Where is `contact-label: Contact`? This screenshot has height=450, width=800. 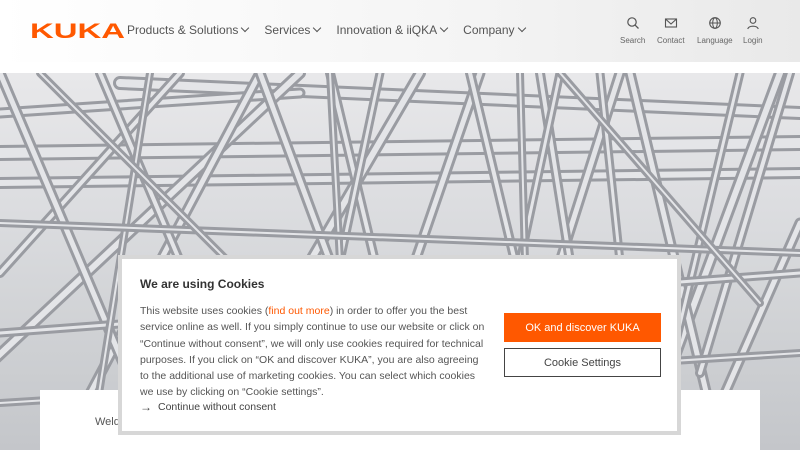 contact-label: Contact is located at coordinates (671, 40).